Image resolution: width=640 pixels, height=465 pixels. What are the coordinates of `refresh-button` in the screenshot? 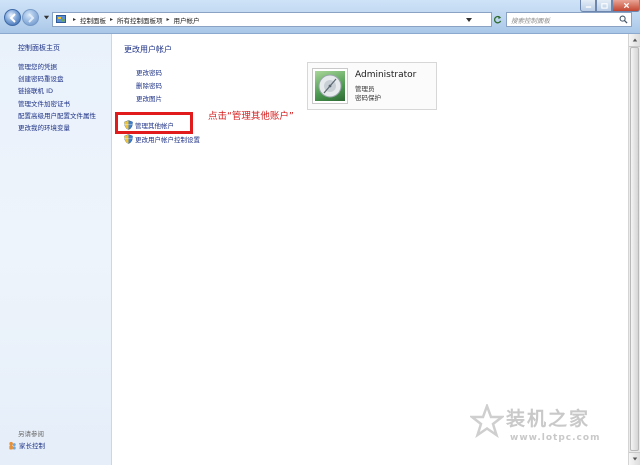 It's located at (497, 19).